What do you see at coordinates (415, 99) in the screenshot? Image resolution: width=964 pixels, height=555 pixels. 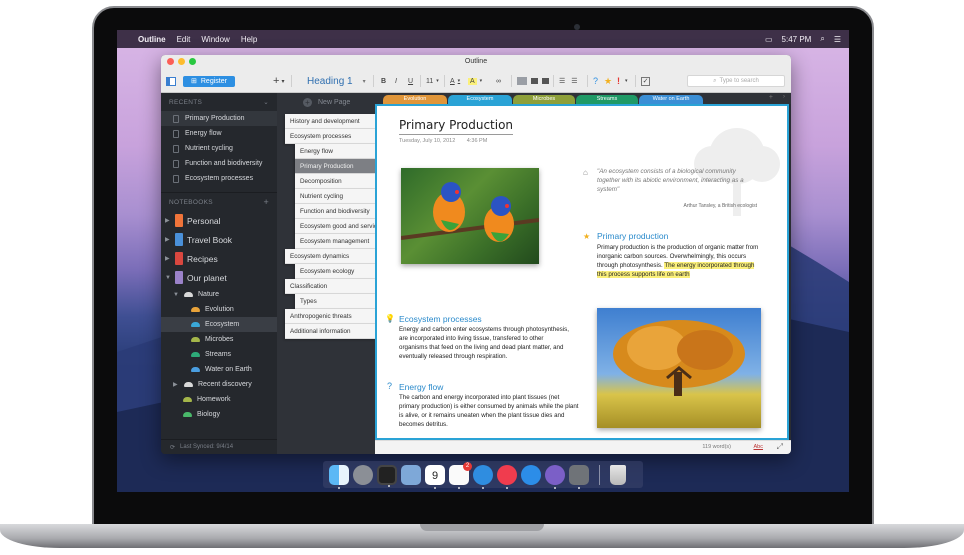 I see `tab-evolution: Evolution` at bounding box center [415, 99].